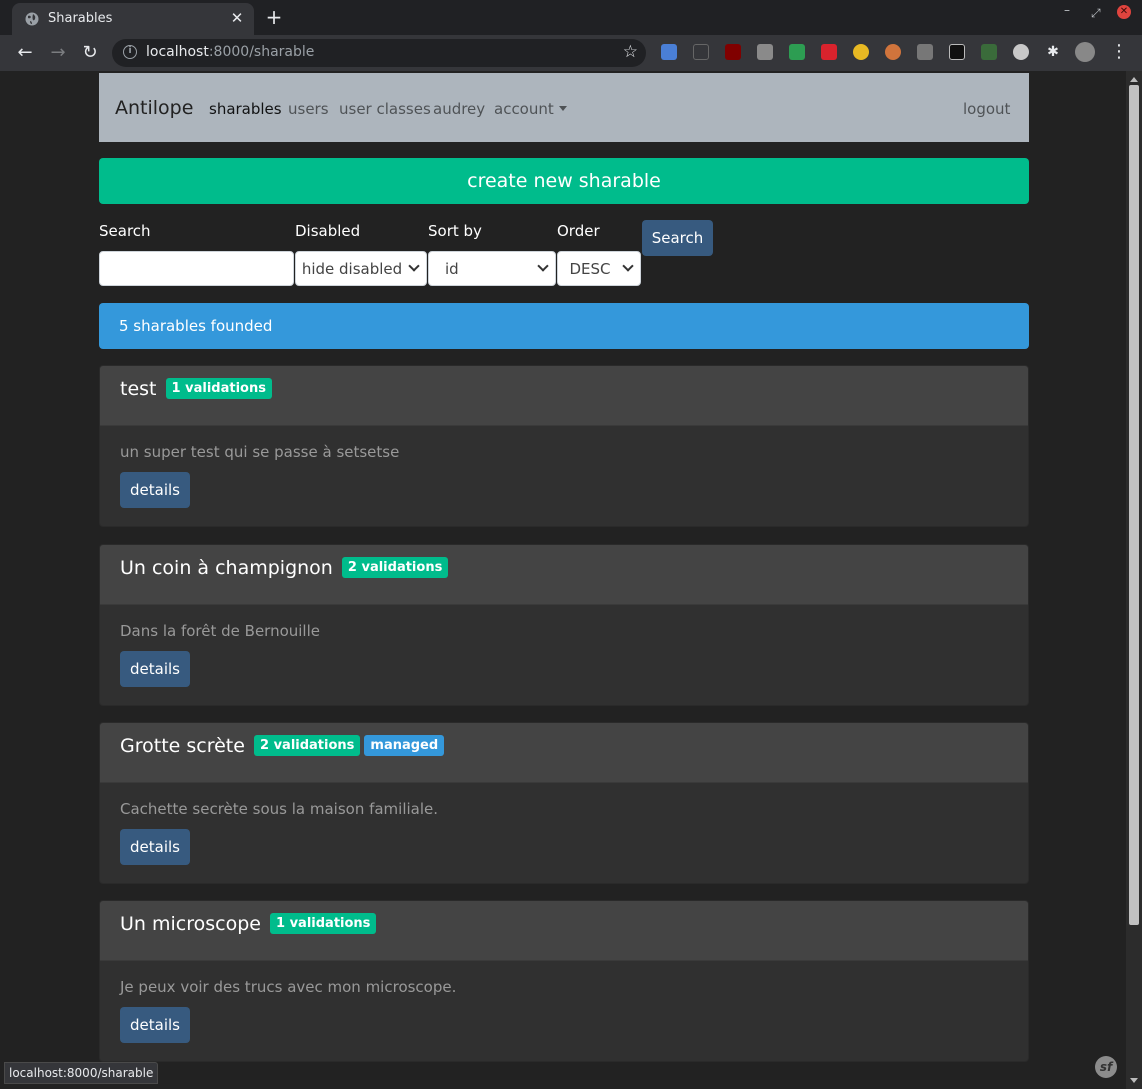  What do you see at coordinates (452, 269) in the screenshot?
I see `sort-select-value: id` at bounding box center [452, 269].